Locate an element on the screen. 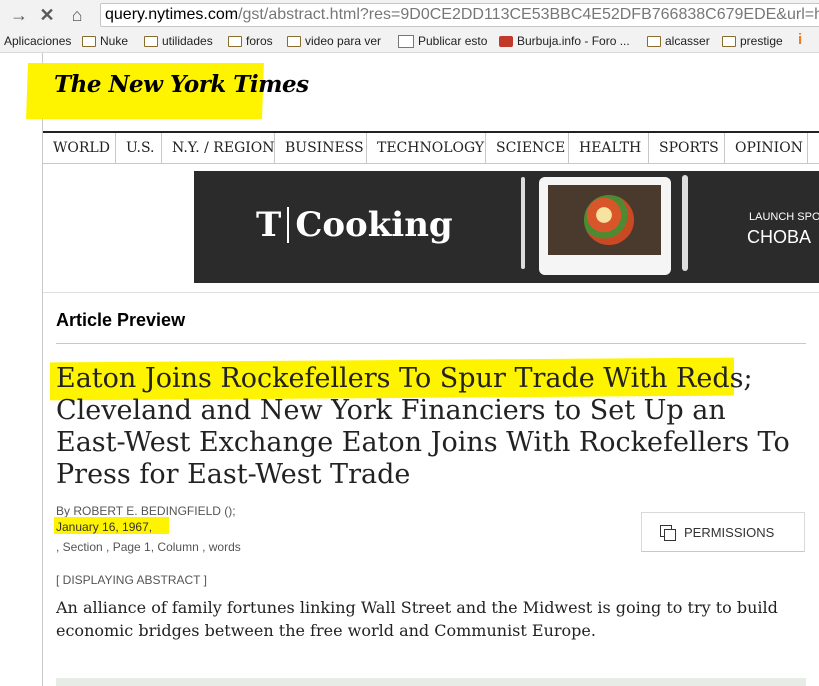 The width and height of the screenshot is (819, 686). pizza-image is located at coordinates (609, 220).